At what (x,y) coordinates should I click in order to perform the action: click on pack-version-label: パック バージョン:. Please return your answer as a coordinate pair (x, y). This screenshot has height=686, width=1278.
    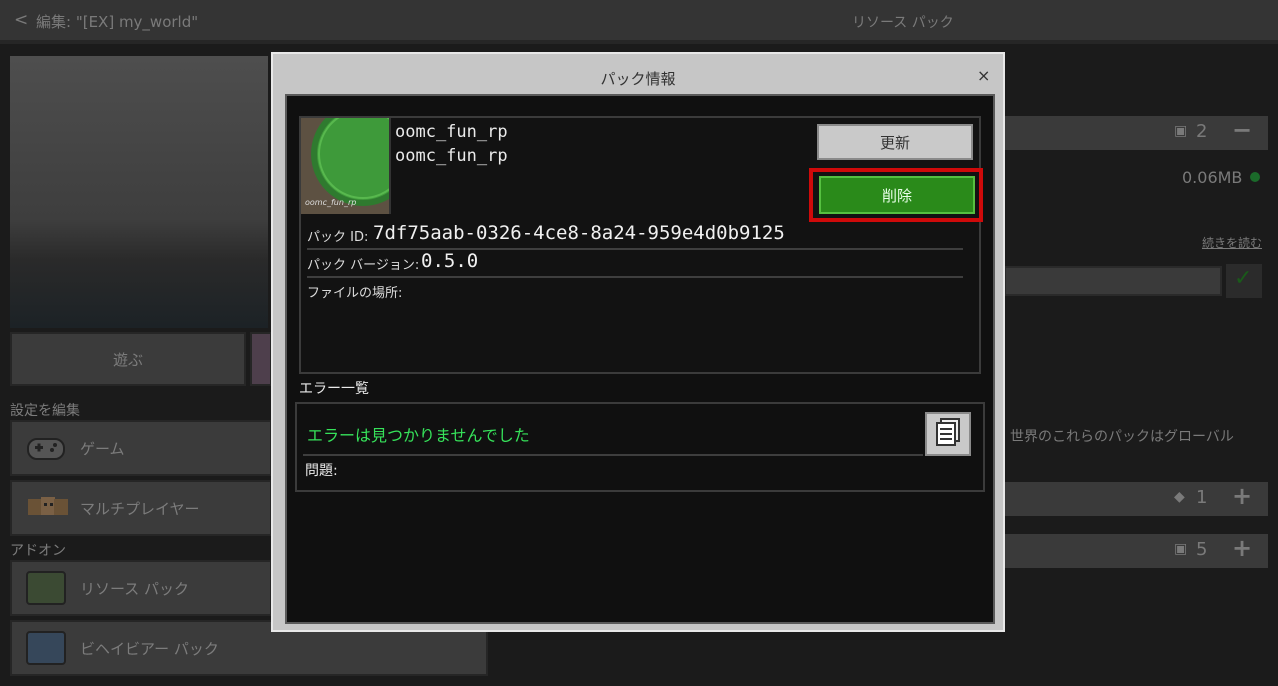
    Looking at the image, I should click on (363, 265).